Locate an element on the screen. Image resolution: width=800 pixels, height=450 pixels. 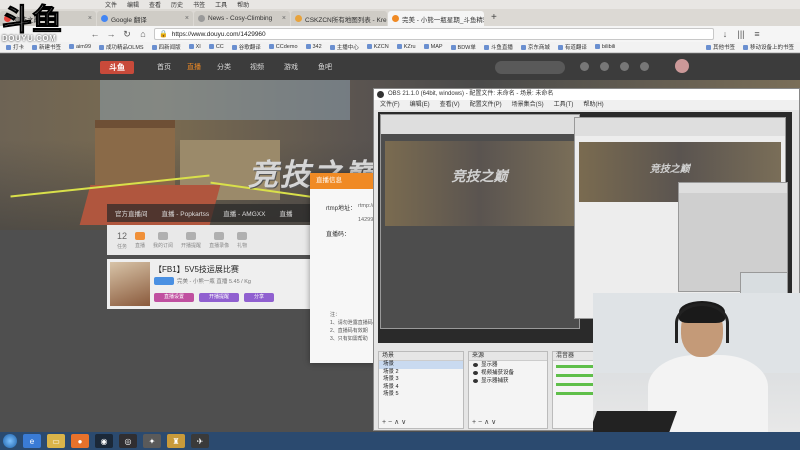
bookmark-item: 有道翻译 is located at coordinates (572, 47).